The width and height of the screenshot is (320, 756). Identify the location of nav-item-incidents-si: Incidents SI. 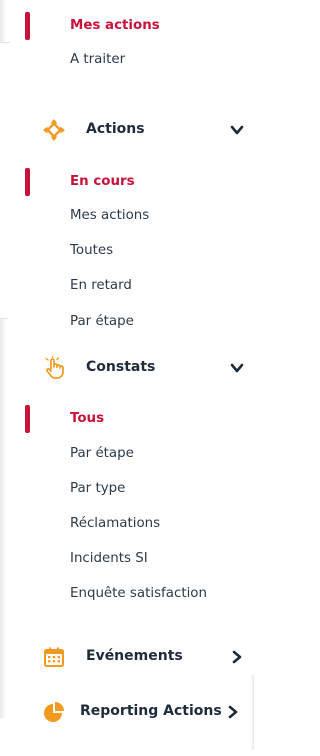
(109, 558).